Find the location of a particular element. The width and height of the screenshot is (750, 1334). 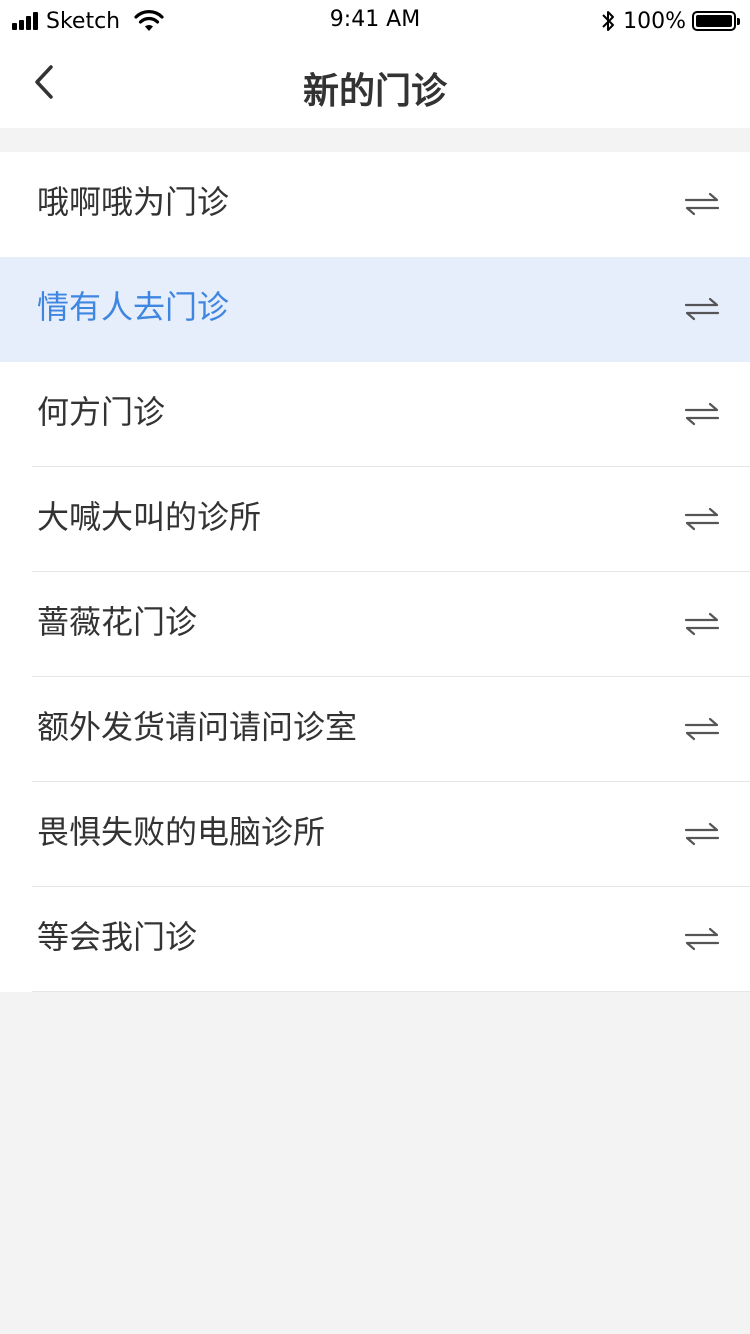

list-item-label: 等会我门诊 is located at coordinates (117, 937).